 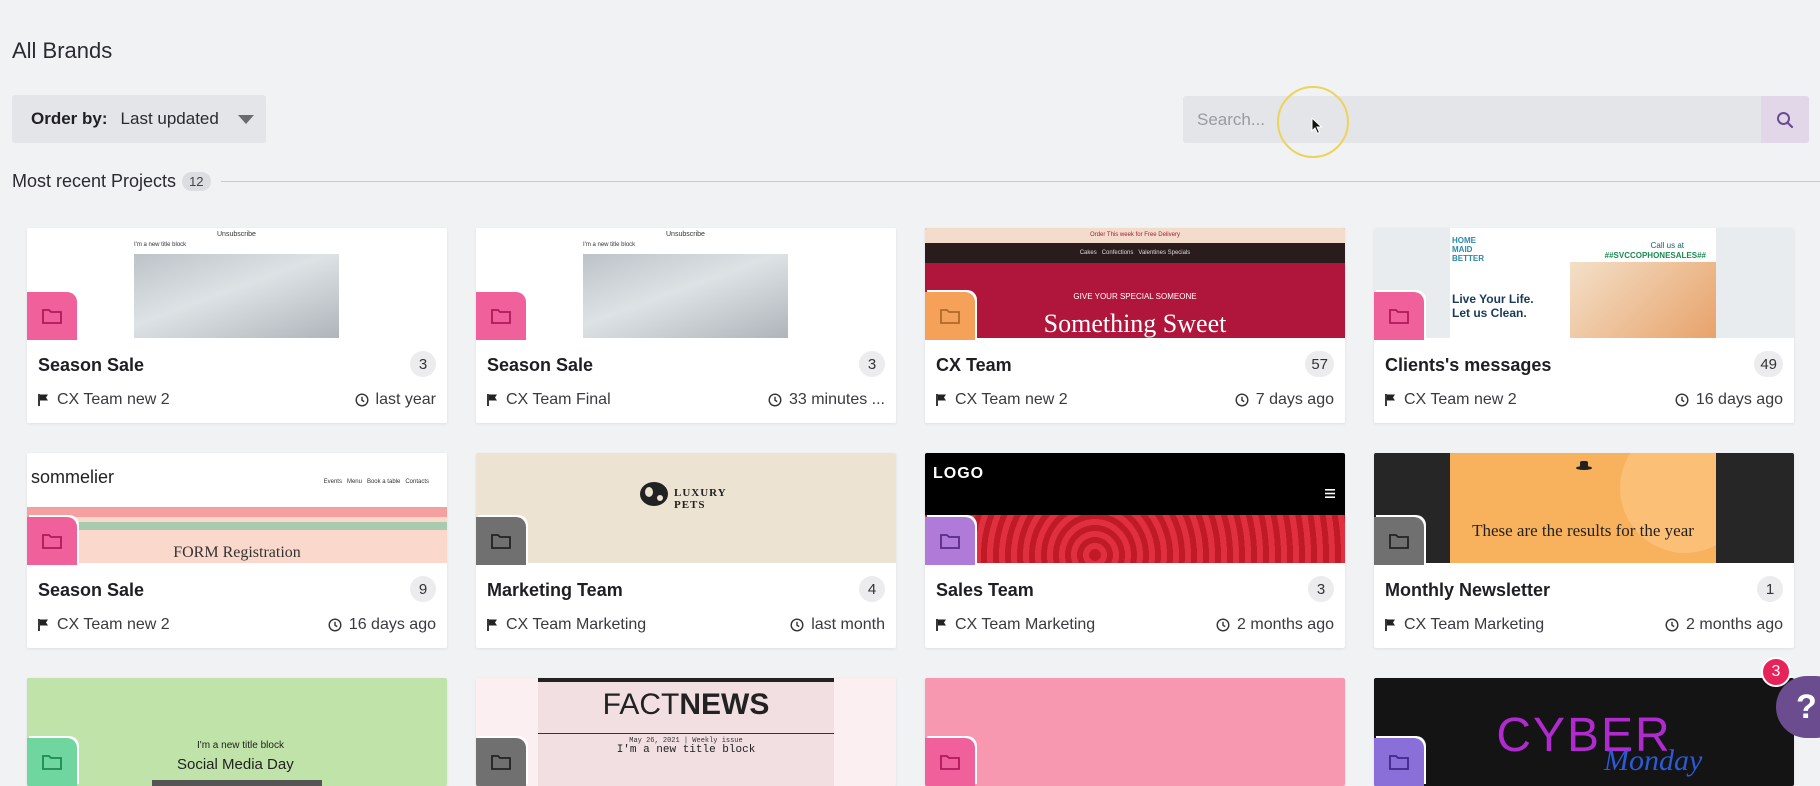 What do you see at coordinates (555, 590) in the screenshot?
I see `project-title: Marketing Team` at bounding box center [555, 590].